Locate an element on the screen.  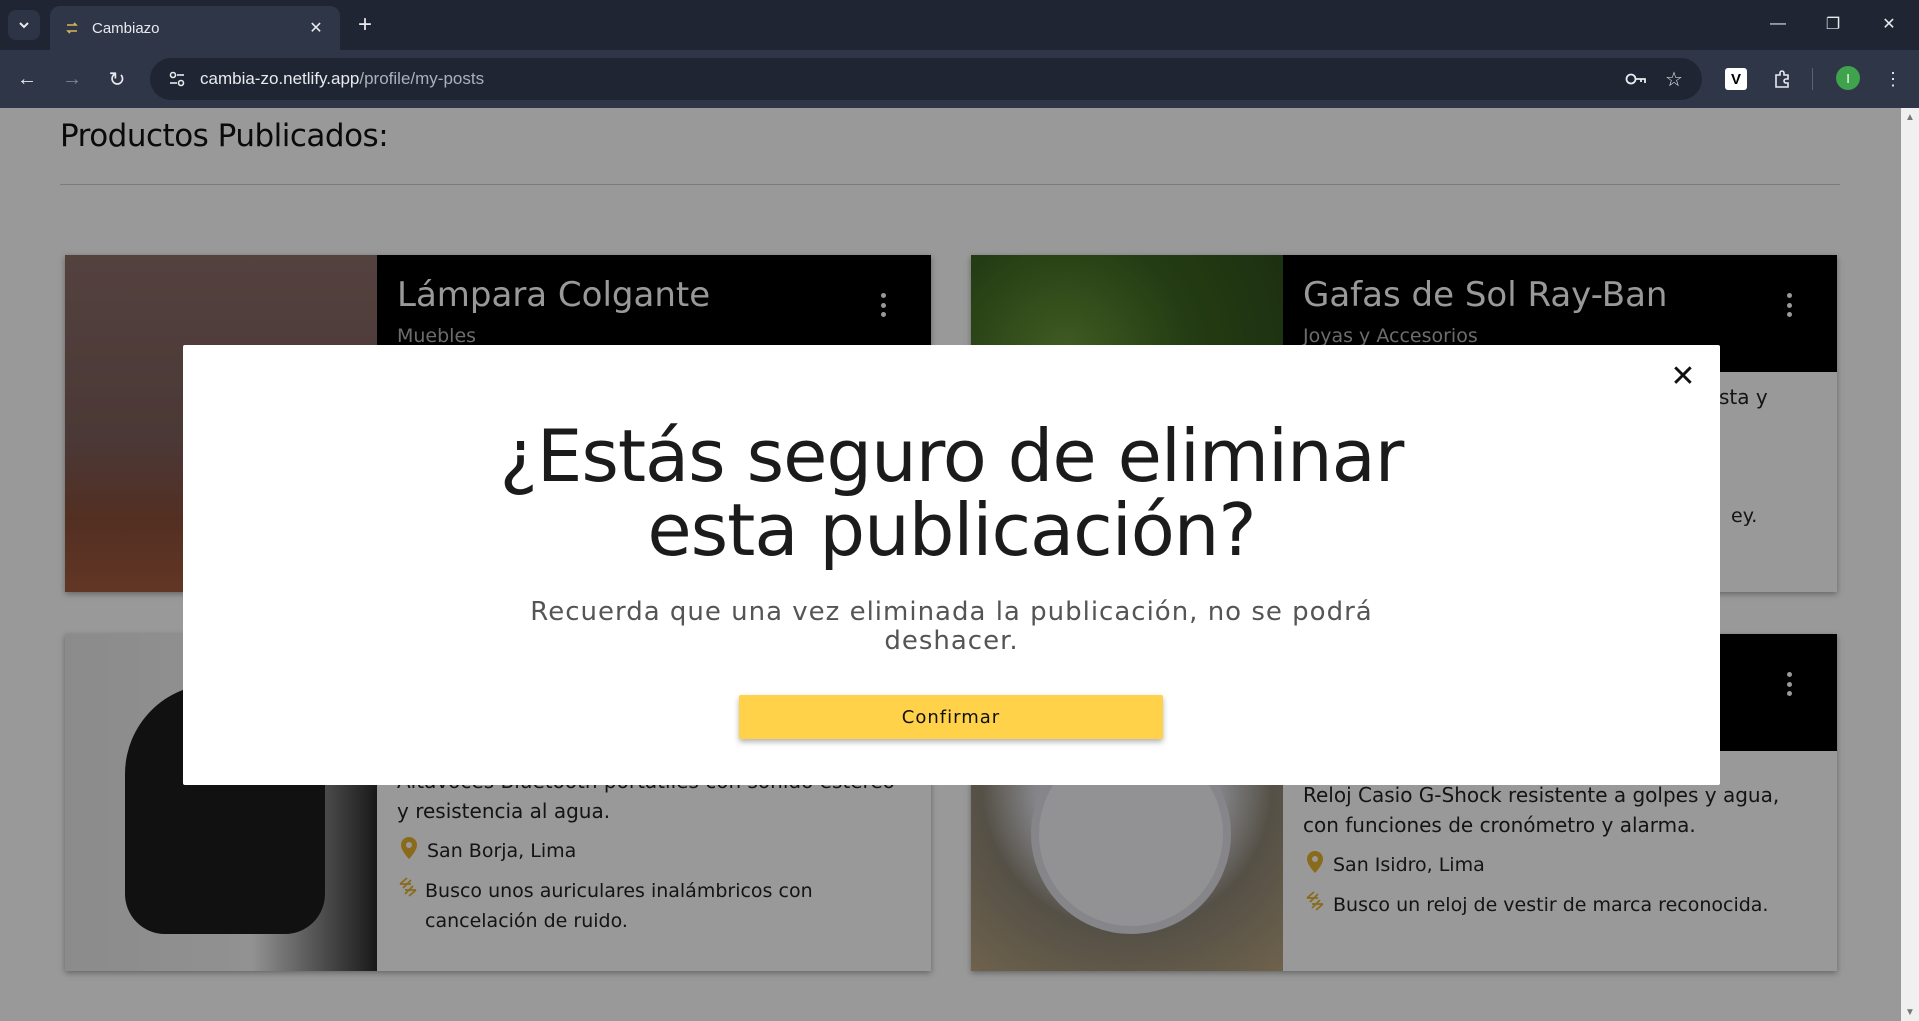
scroll-up-arrow-icon: ▲ is located at coordinates (1910, 117).